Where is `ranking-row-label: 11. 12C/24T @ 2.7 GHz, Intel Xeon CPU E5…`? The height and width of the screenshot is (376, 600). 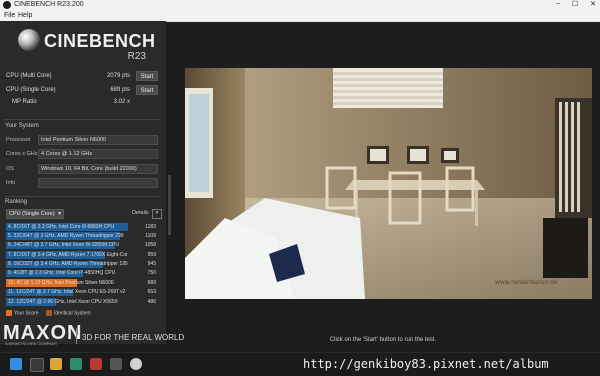 ranking-row-label: 11. 12C/24T @ 2.7 GHz, Intel Xeon CPU E5… is located at coordinates (67, 292).